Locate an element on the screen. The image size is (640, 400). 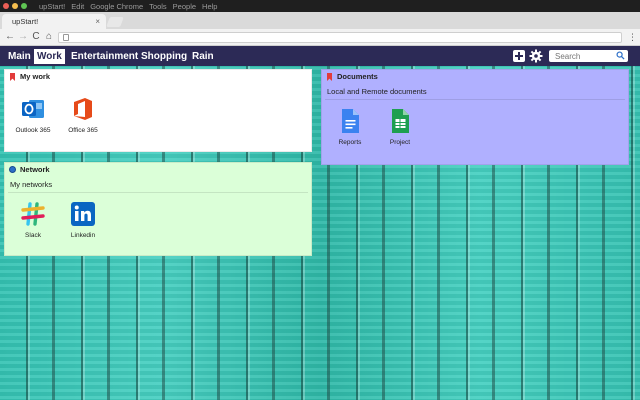
tile-reports: Reports is located at coordinates (350, 127).